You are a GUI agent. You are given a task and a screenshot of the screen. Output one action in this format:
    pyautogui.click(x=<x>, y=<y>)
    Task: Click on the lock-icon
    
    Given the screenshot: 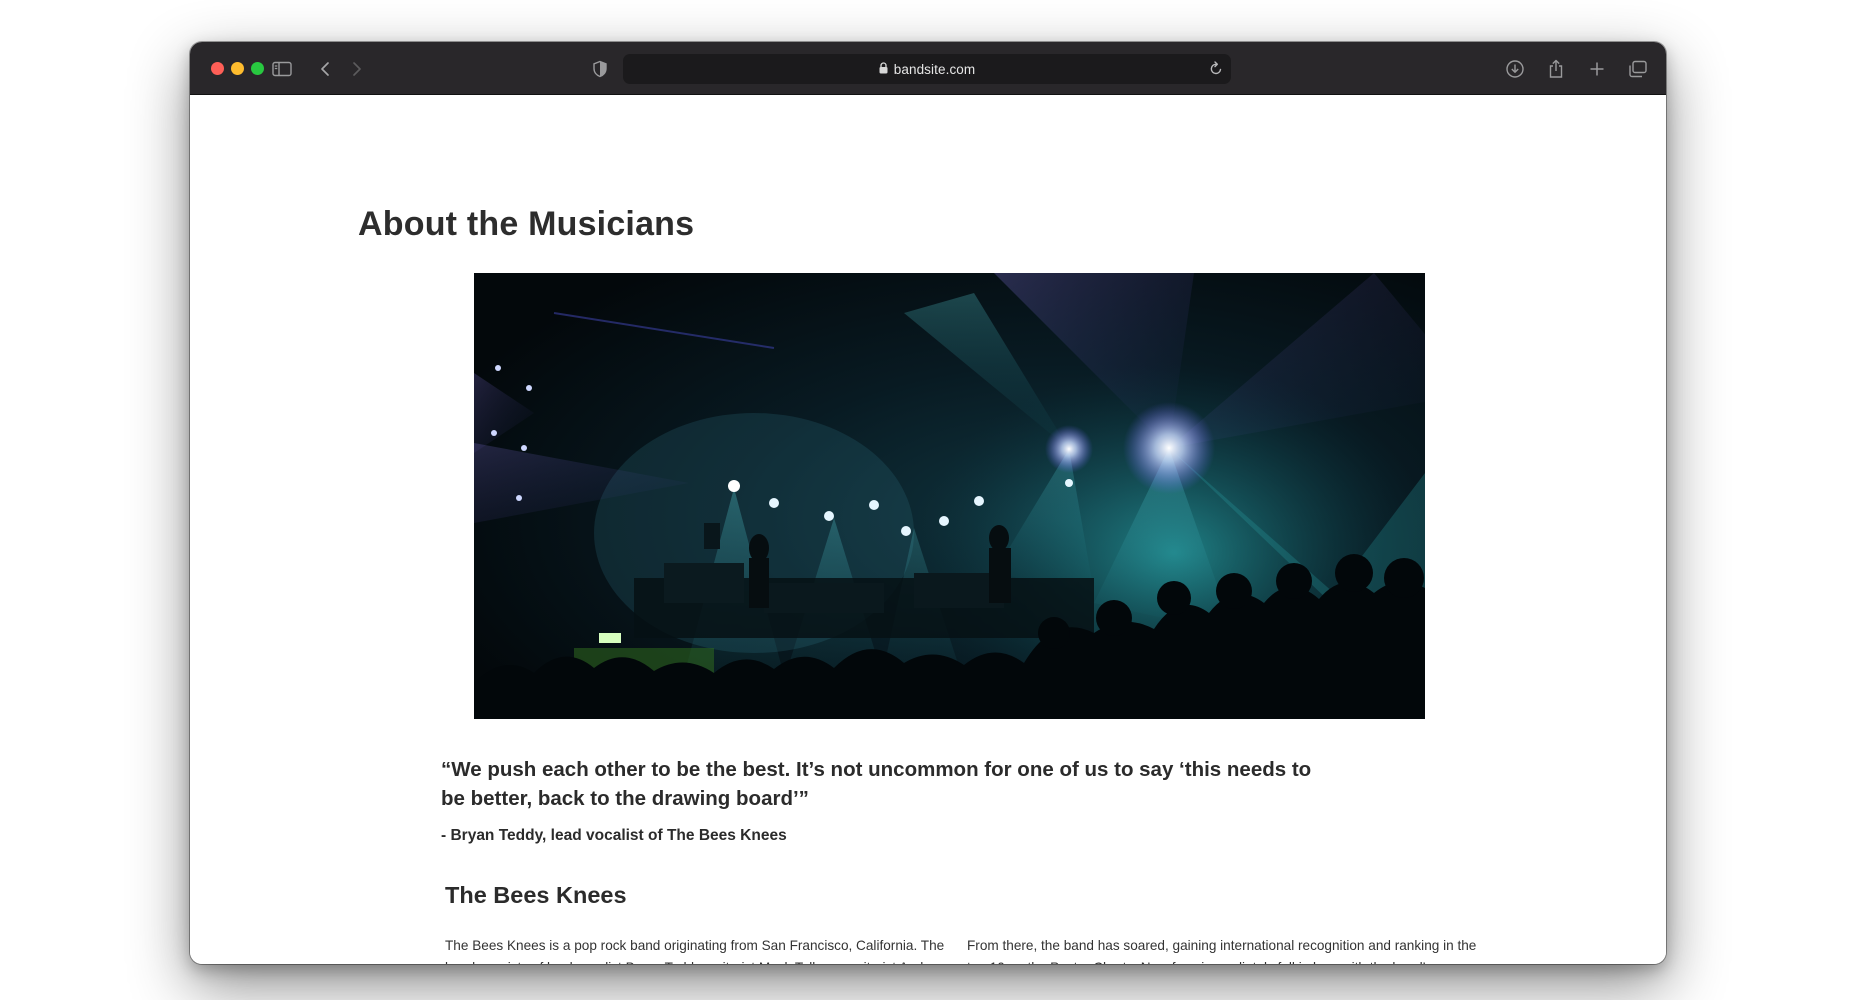 What is the action you would take?
    pyautogui.click(x=883, y=69)
    